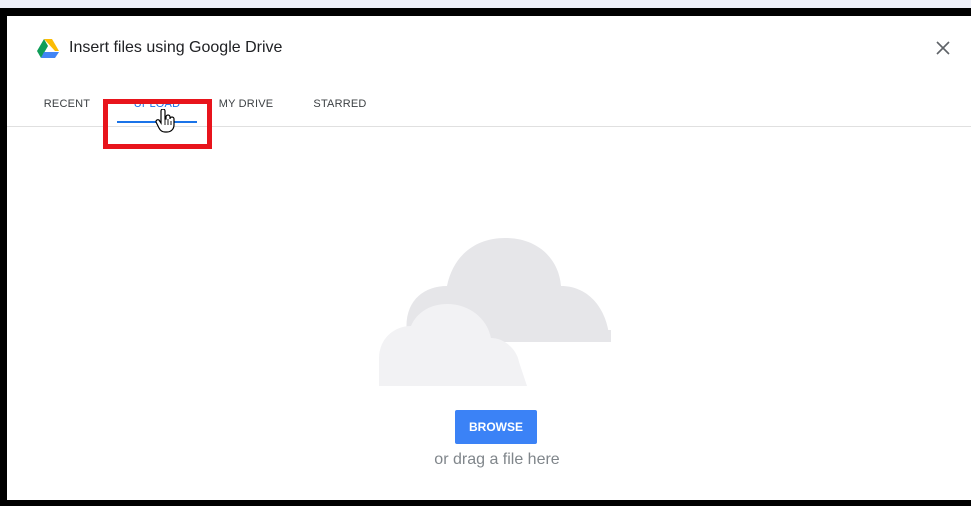  Describe the element at coordinates (165, 121) in the screenshot. I see `hand-cursor-icon` at that location.